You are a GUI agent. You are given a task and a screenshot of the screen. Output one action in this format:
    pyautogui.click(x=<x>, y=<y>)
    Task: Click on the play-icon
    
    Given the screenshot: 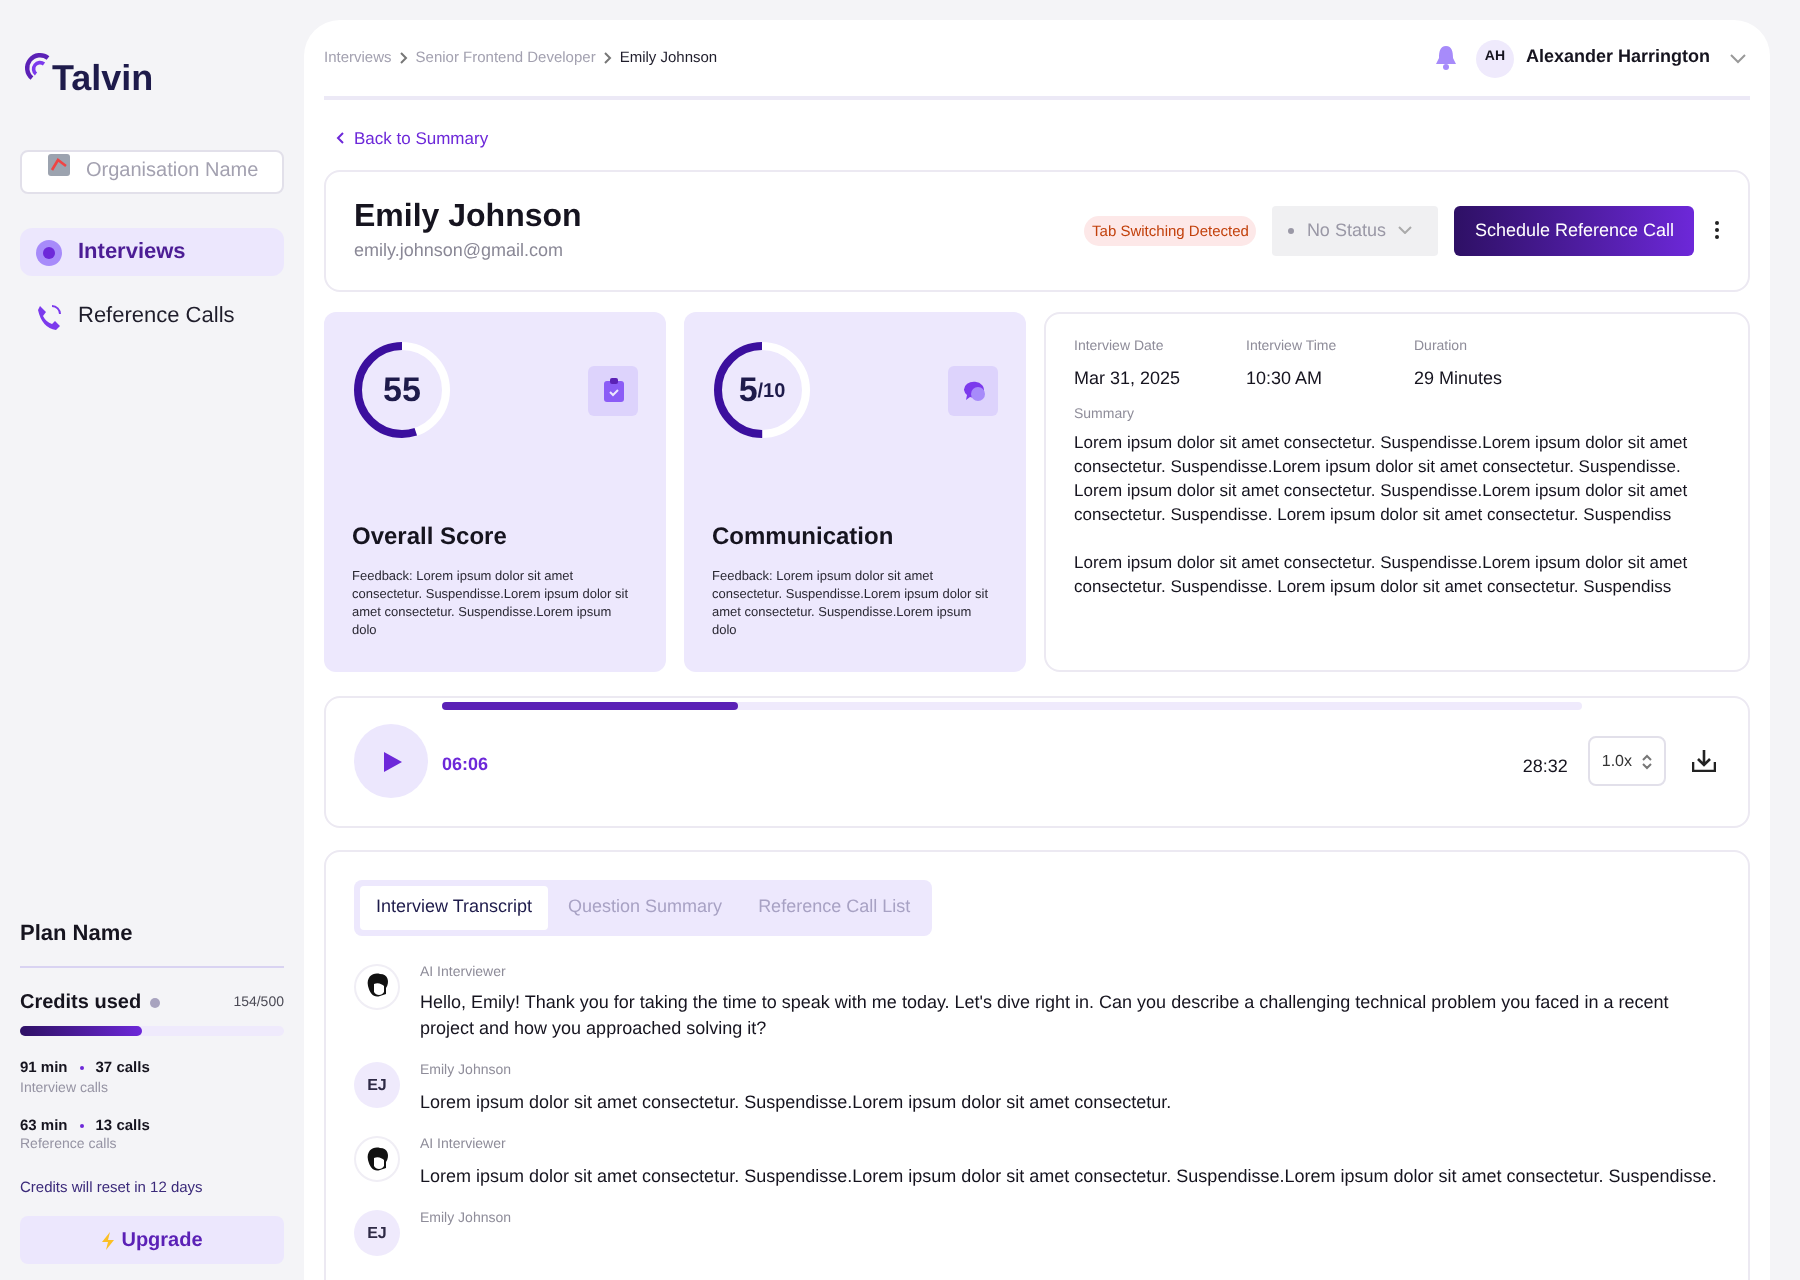 What is the action you would take?
    pyautogui.click(x=393, y=761)
    